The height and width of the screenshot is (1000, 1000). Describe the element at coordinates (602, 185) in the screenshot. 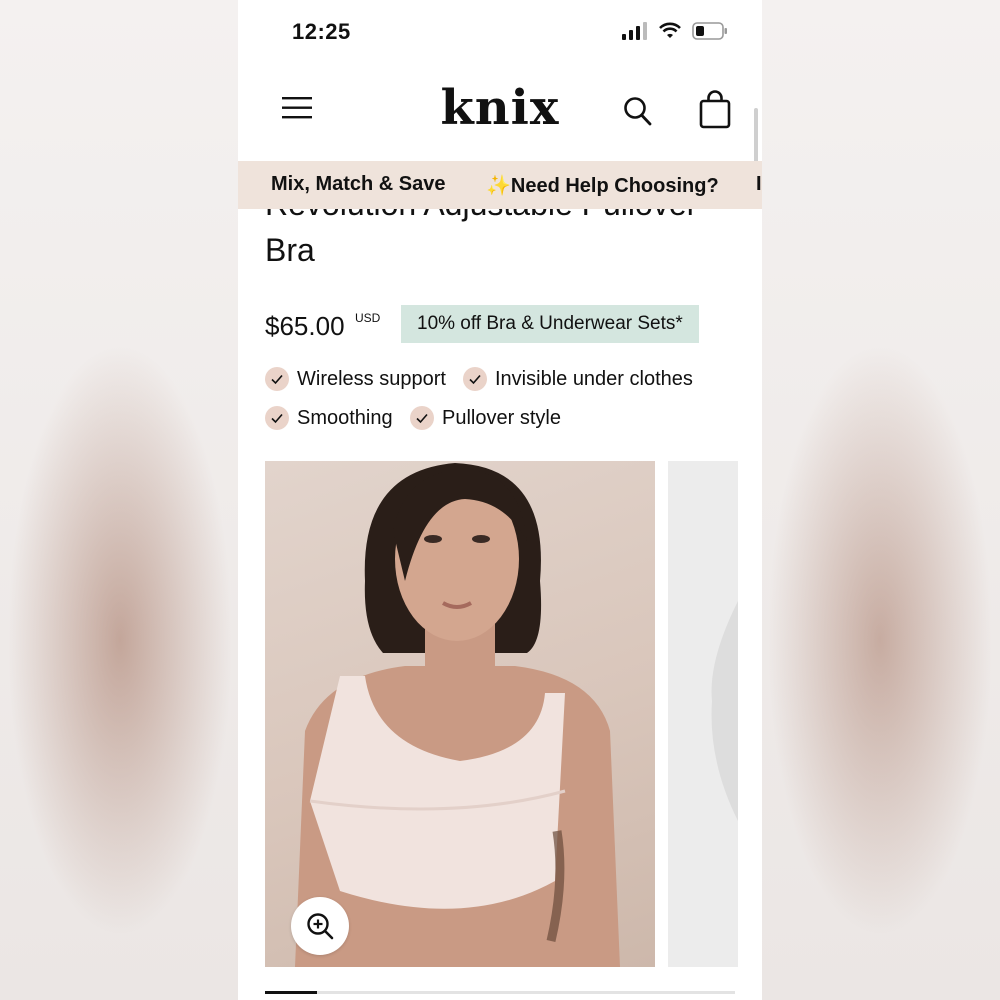

I see `promo-help-choosing: ✨Need Help Choosing?` at that location.